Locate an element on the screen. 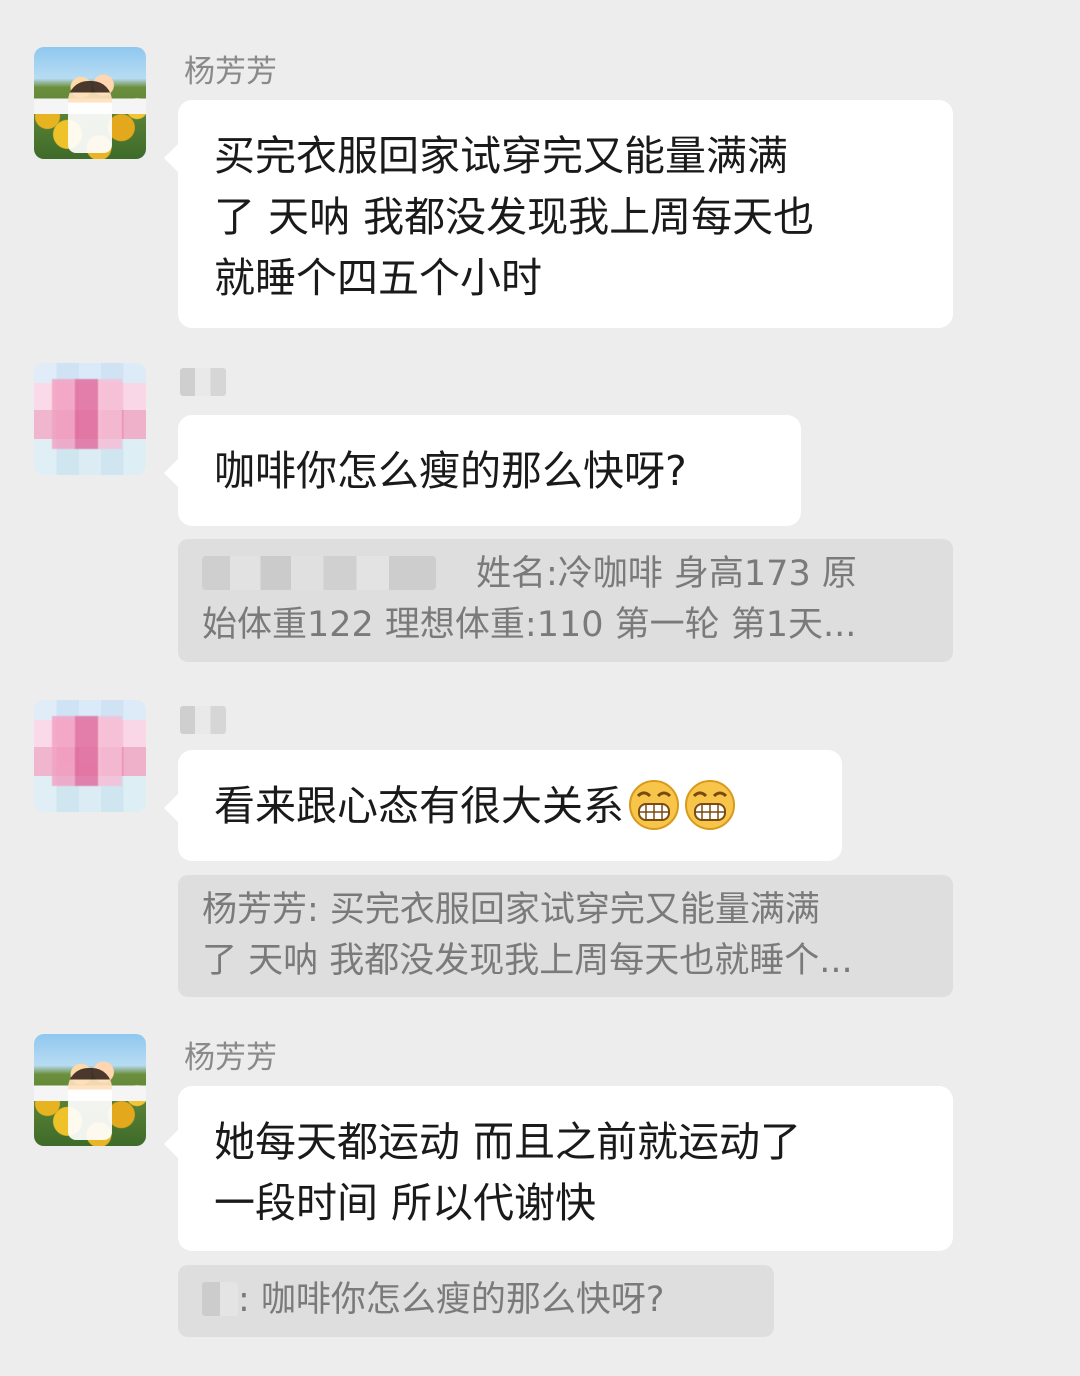 The width and height of the screenshot is (1080, 1376). quote-line: 杨芳芳: 买完衣服回家试穿完又能量满满 is located at coordinates (511, 910).